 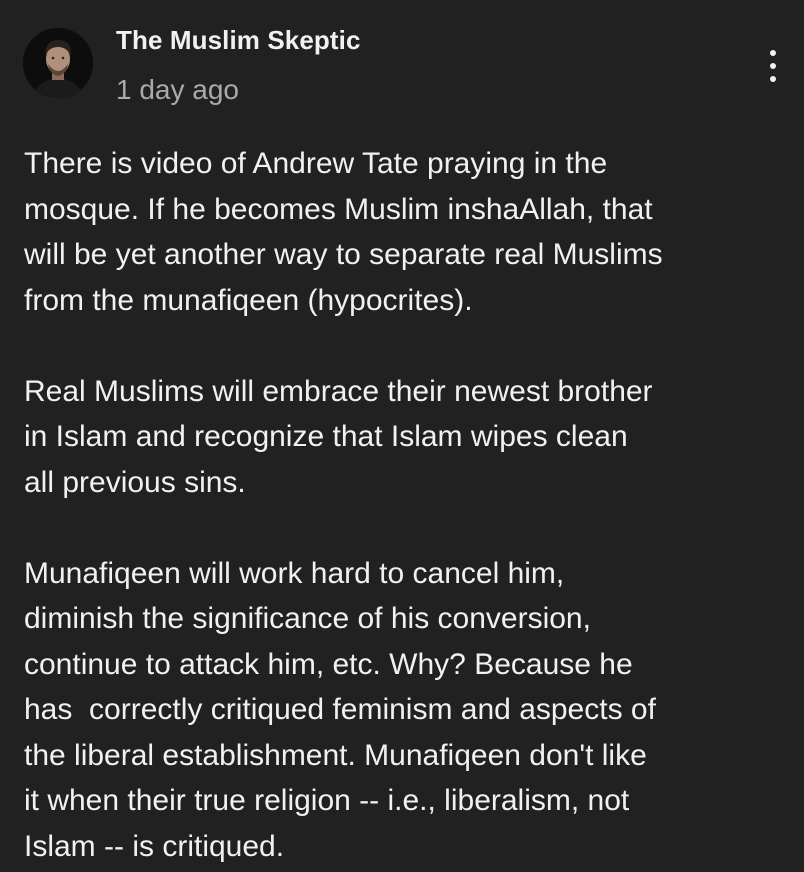 I want to click on user-avatar-icon, so click(x=58, y=63).